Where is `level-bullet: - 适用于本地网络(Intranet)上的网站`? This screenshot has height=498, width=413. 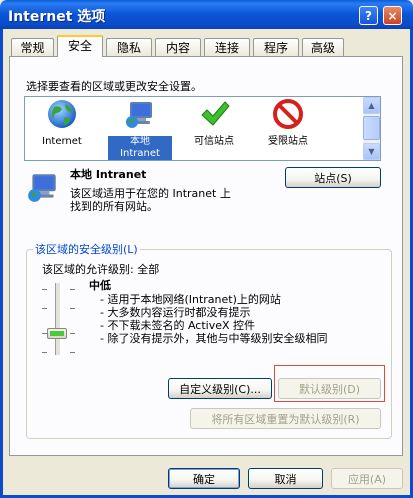
level-bullet: - 适用于本地网络(Intranet)上的网站 is located at coordinates (190, 299).